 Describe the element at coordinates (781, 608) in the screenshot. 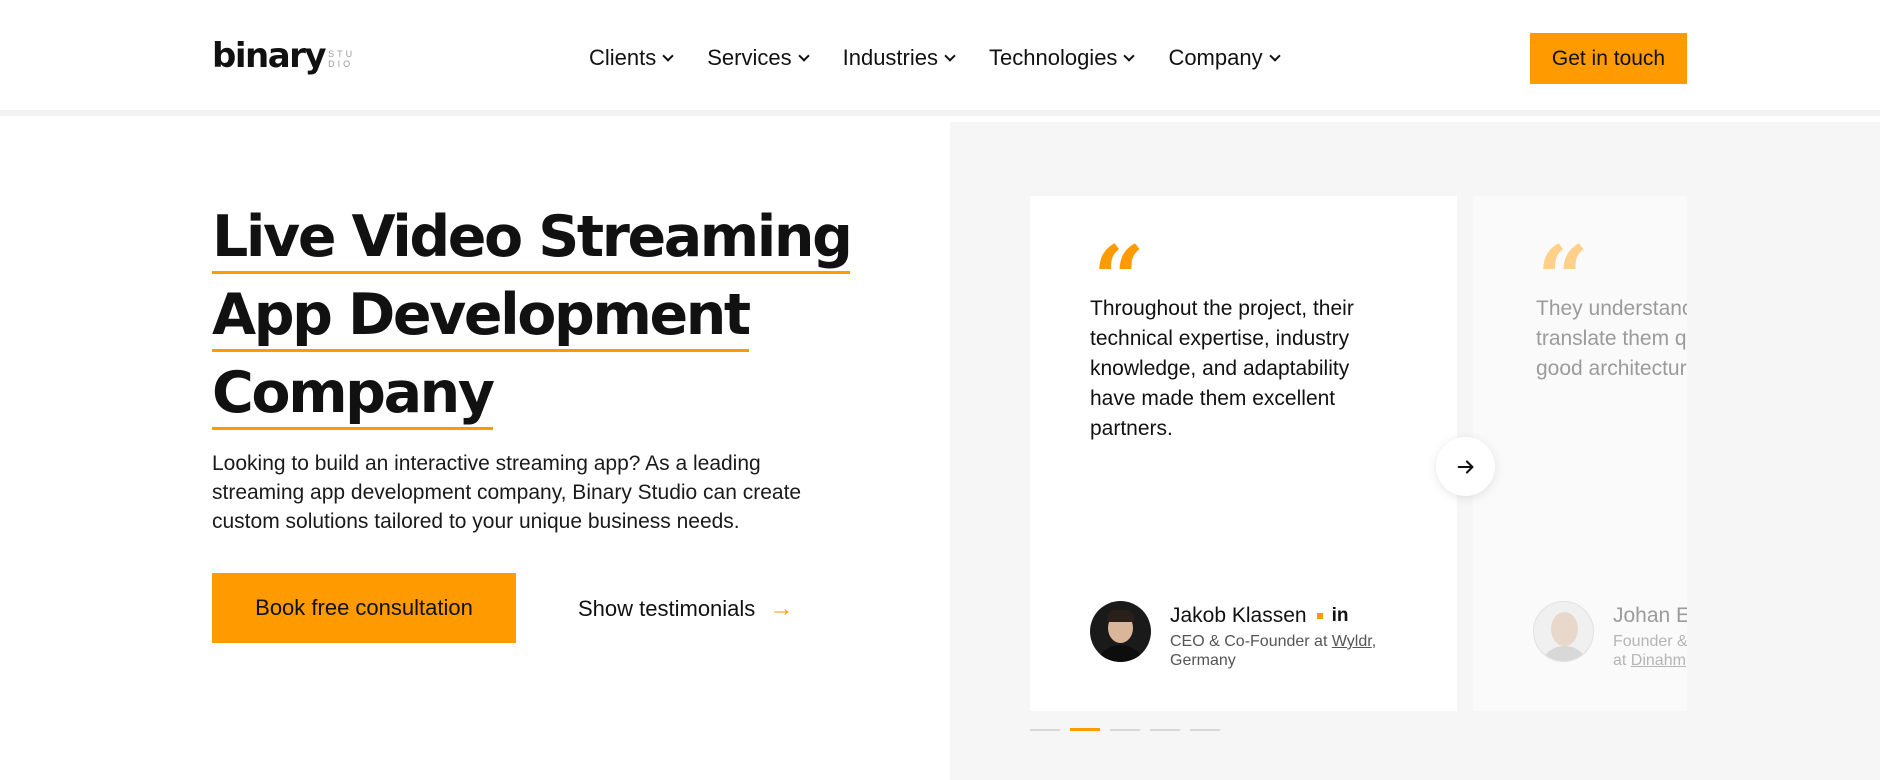

I see `arrow-right-icon: →` at that location.